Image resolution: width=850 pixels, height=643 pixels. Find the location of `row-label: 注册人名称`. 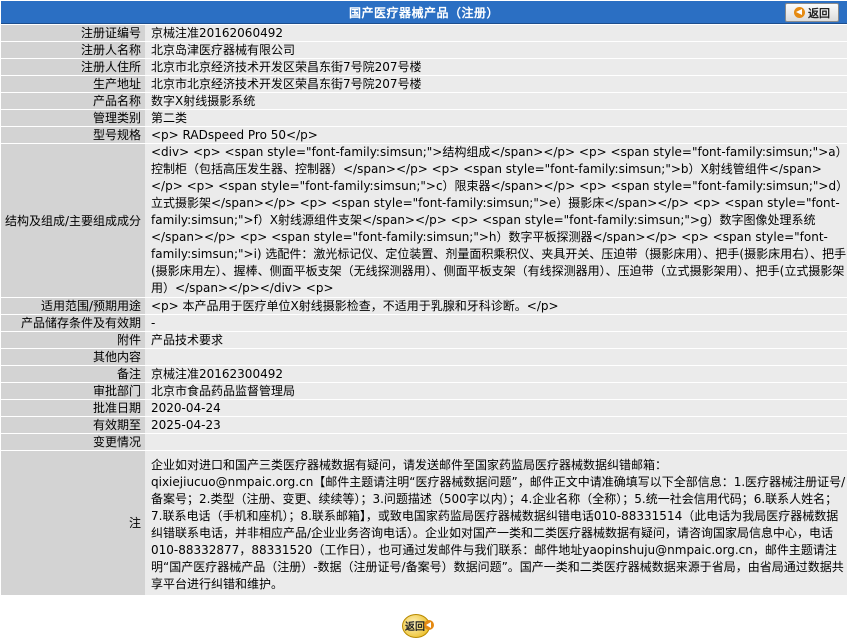

row-label: 注册人名称 is located at coordinates (73, 50).